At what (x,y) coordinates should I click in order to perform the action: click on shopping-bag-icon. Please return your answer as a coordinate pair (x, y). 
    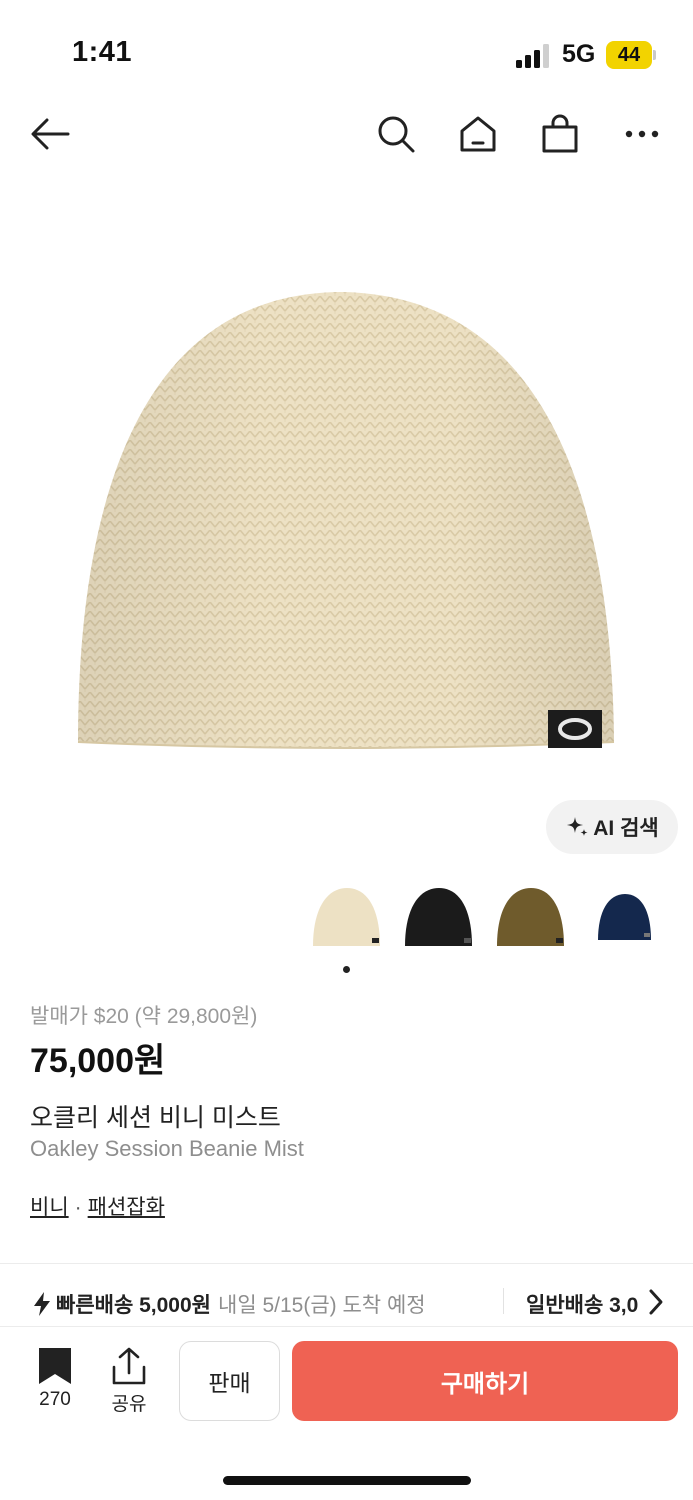
    Looking at the image, I should click on (560, 134).